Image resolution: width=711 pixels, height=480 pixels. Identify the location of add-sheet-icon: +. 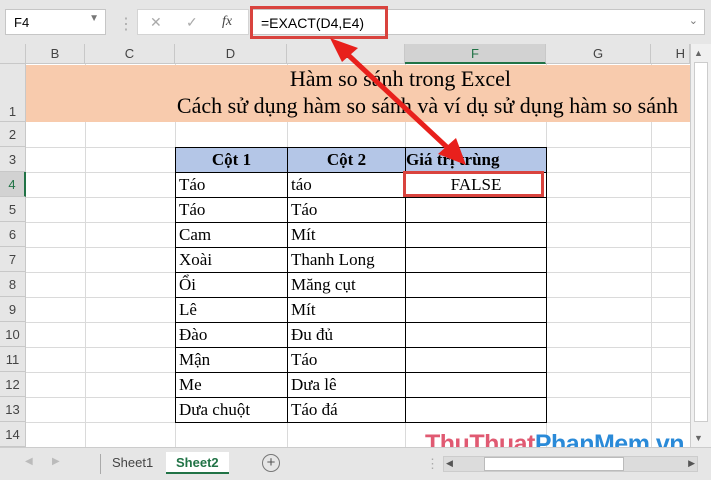
(271, 463).